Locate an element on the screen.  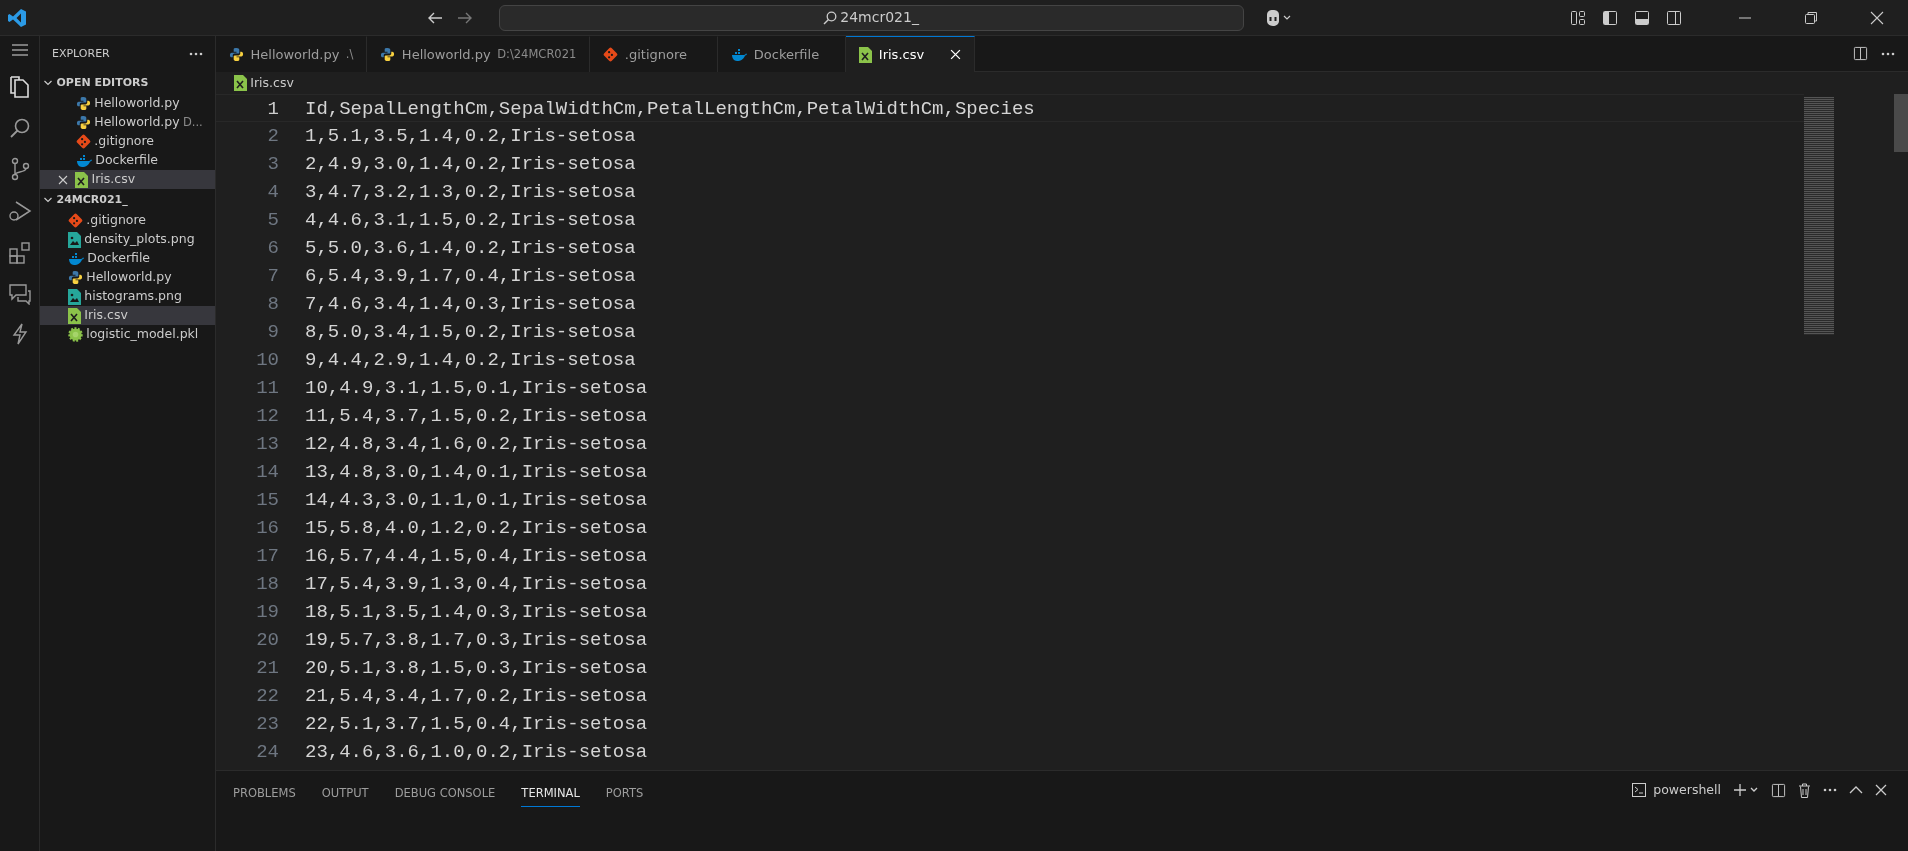
panel-tab: OUTPUT is located at coordinates (345, 793).